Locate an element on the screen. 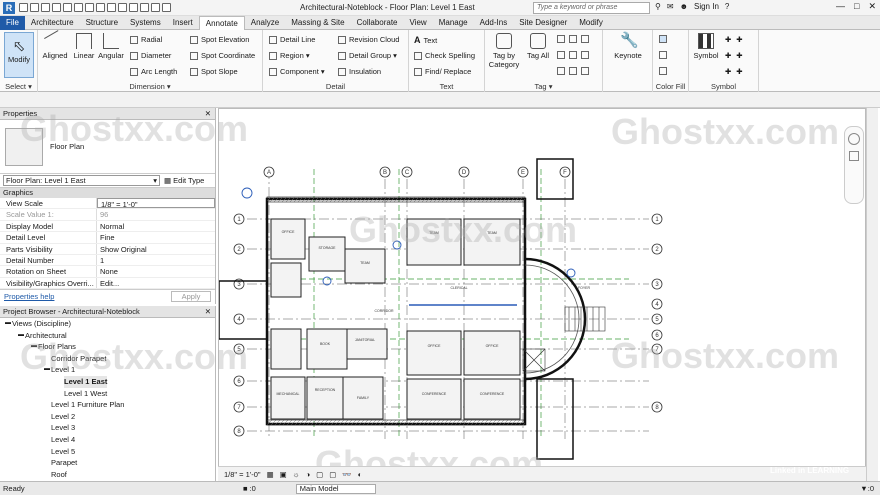  tread-number-icon is located at coordinates (585, 71).